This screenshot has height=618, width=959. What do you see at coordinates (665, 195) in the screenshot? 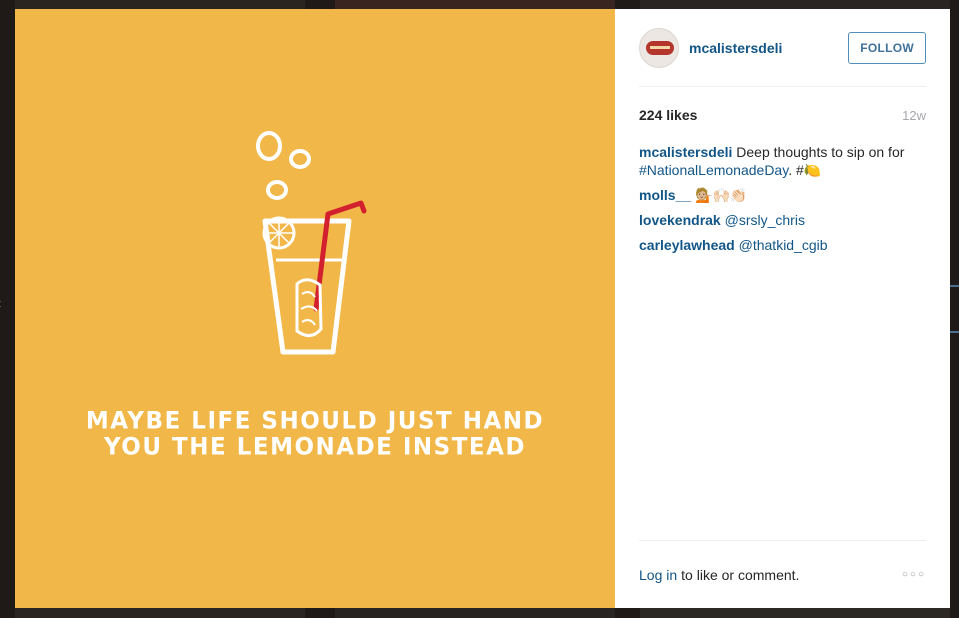
I see `comment-author: molls__` at bounding box center [665, 195].